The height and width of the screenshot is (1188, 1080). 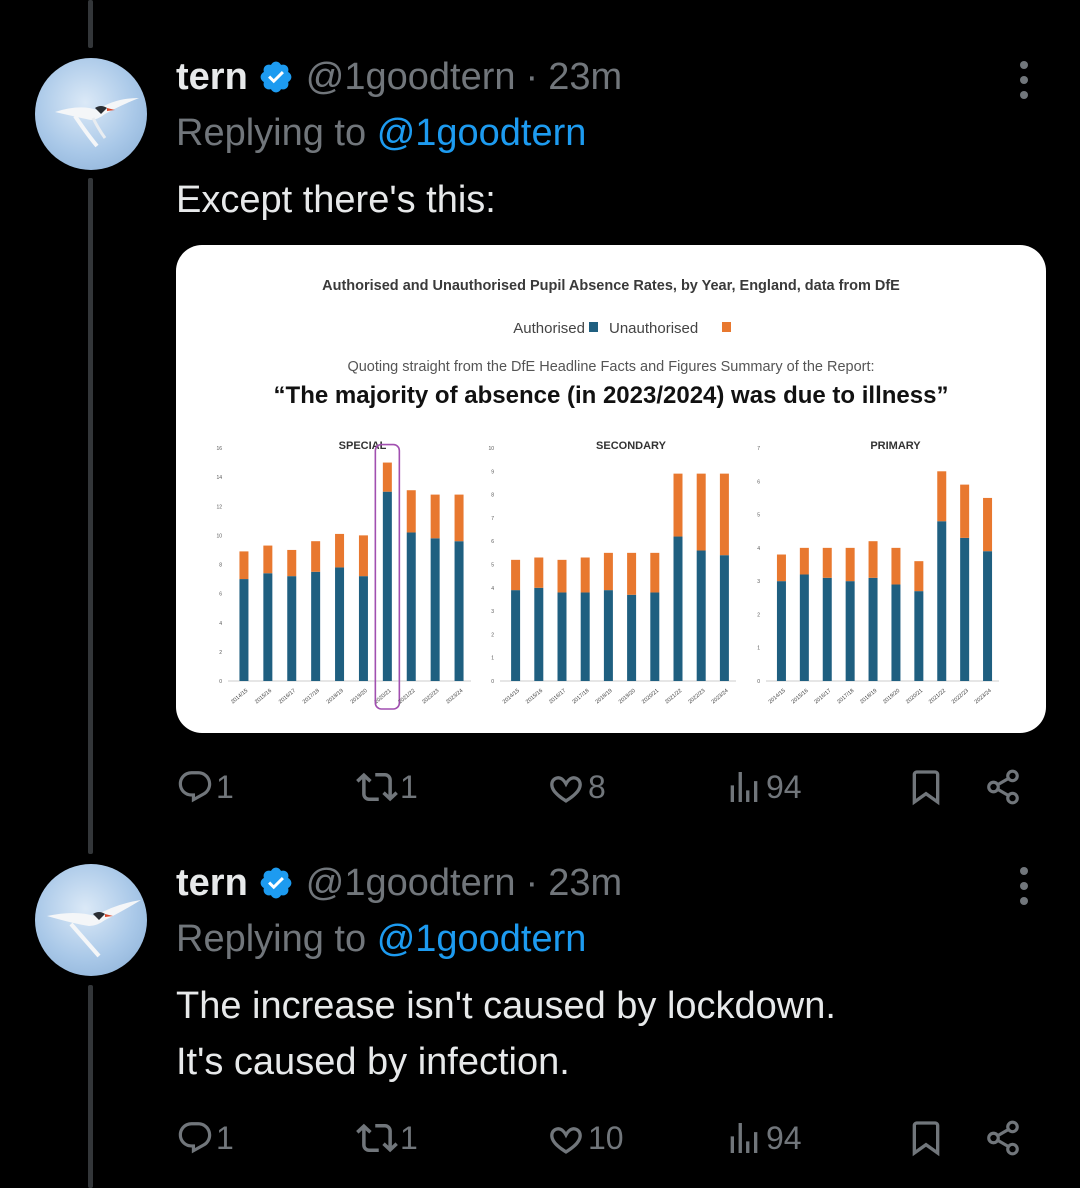 What do you see at coordinates (219, 449) in the screenshot?
I see `y-tick-label: 16` at bounding box center [219, 449].